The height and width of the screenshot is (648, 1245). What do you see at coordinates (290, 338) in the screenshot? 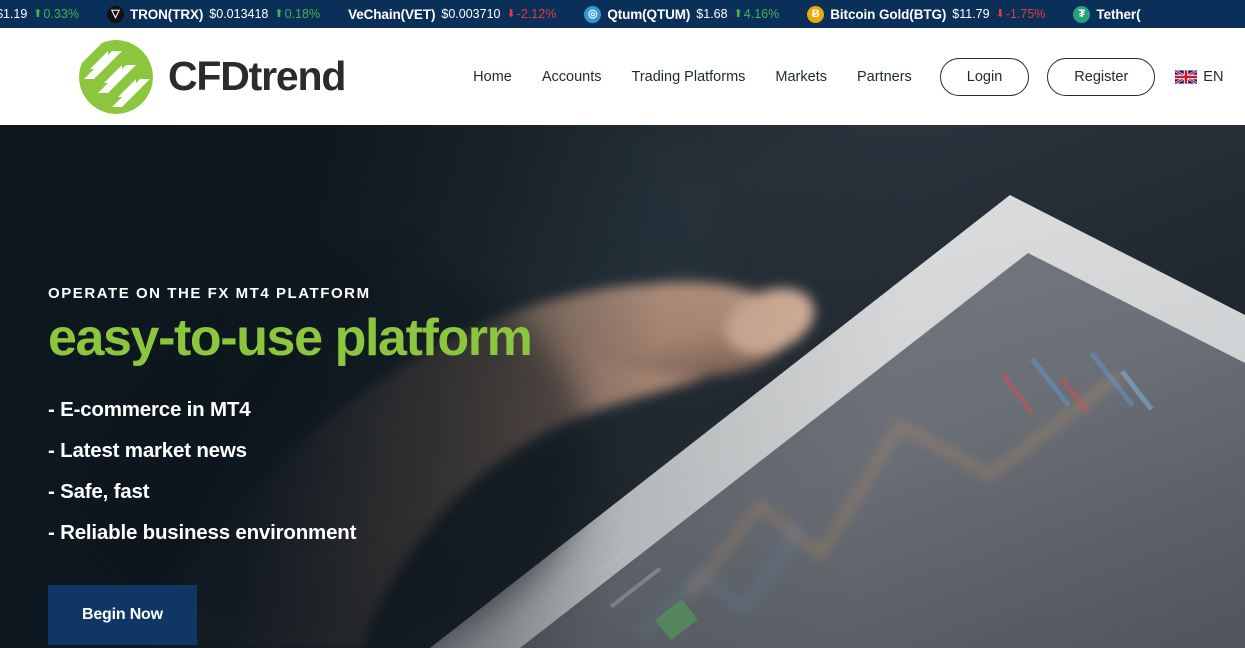
I see `hero-headline: easy-to-use platform` at bounding box center [290, 338].